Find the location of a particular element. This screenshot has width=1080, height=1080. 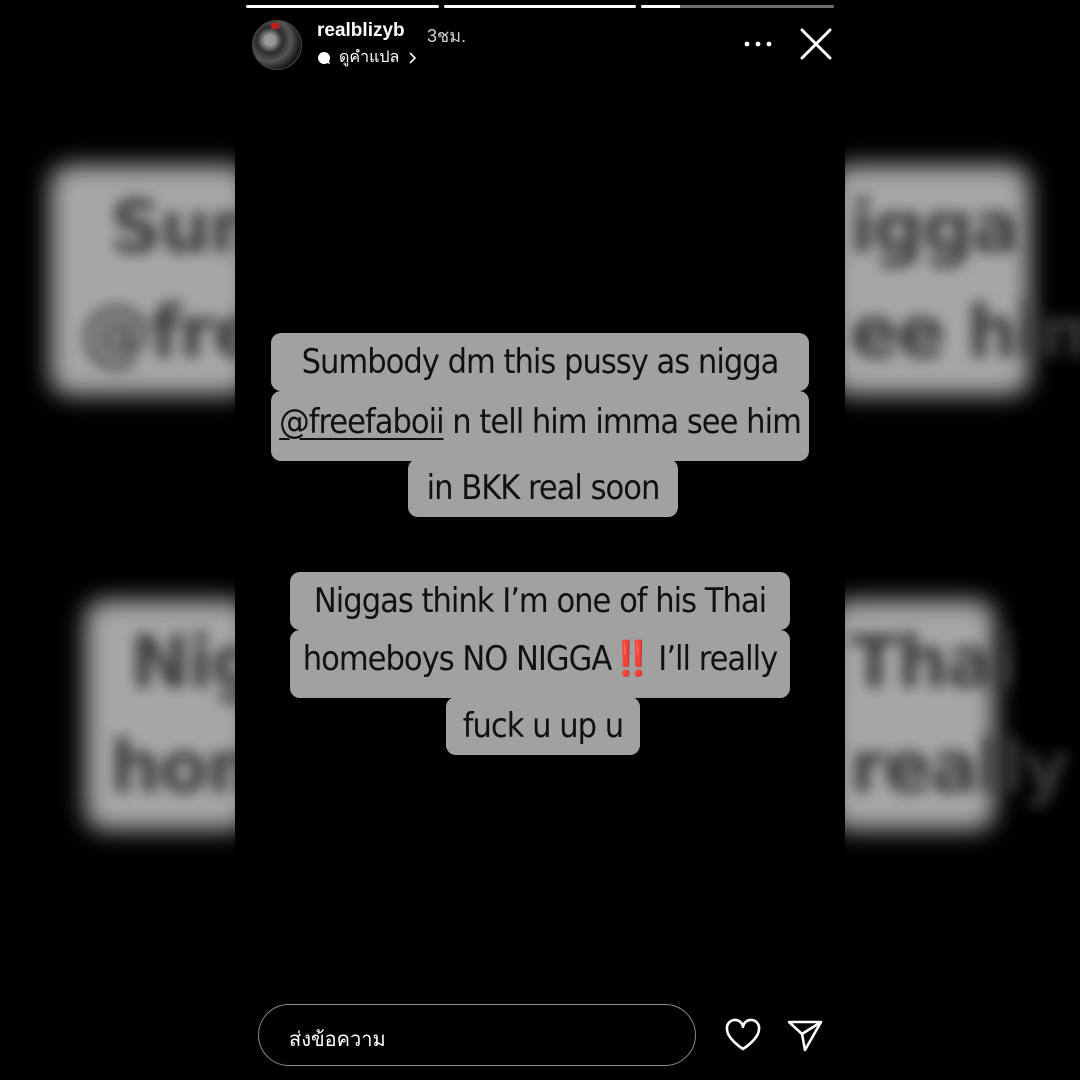

text-line-content: n tell him imma see him is located at coordinates (622, 422).